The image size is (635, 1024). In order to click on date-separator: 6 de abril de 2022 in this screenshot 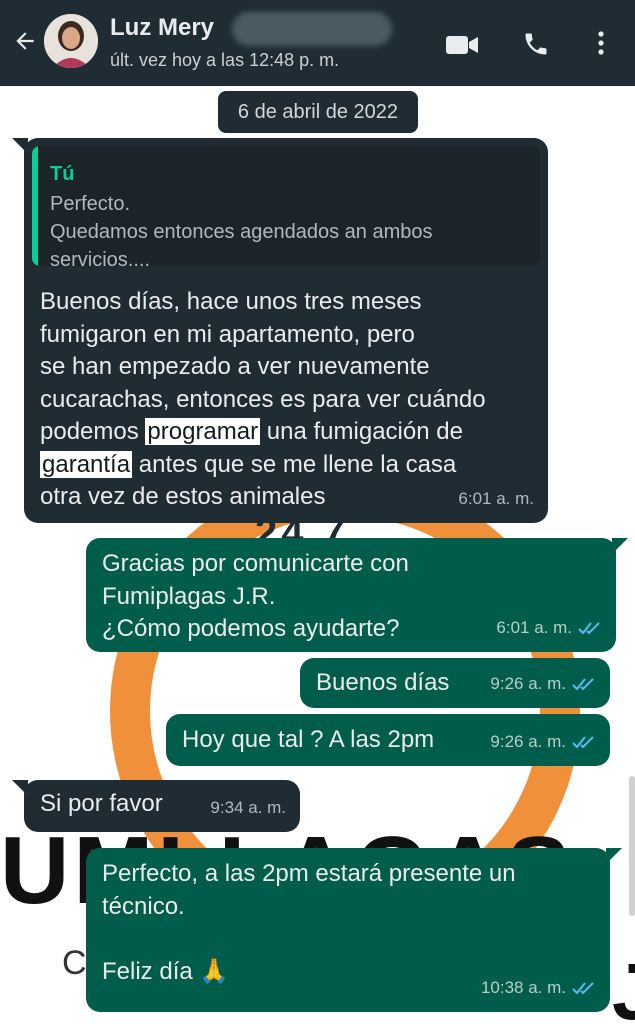, I will do `click(318, 112)`.